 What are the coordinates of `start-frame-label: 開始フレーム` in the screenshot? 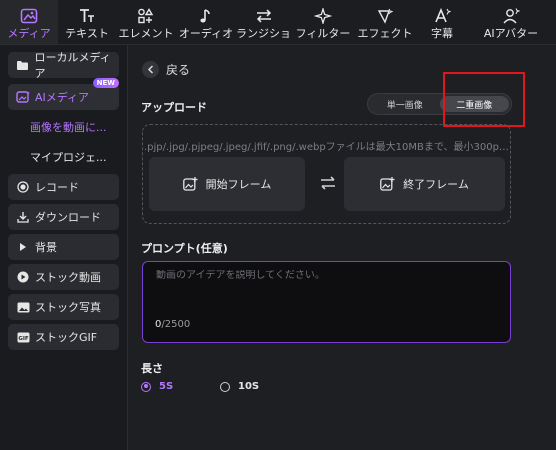 It's located at (238, 184).